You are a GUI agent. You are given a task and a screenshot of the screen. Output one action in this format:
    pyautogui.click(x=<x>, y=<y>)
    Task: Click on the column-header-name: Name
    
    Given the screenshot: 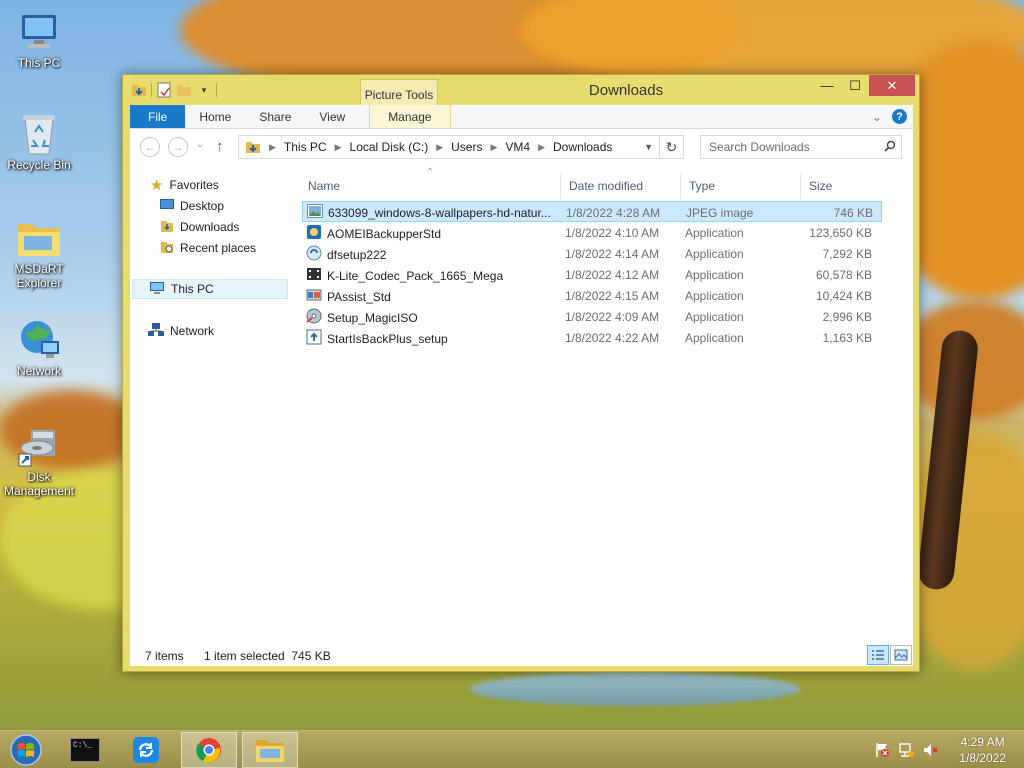 What is the action you would take?
    pyautogui.click(x=324, y=186)
    